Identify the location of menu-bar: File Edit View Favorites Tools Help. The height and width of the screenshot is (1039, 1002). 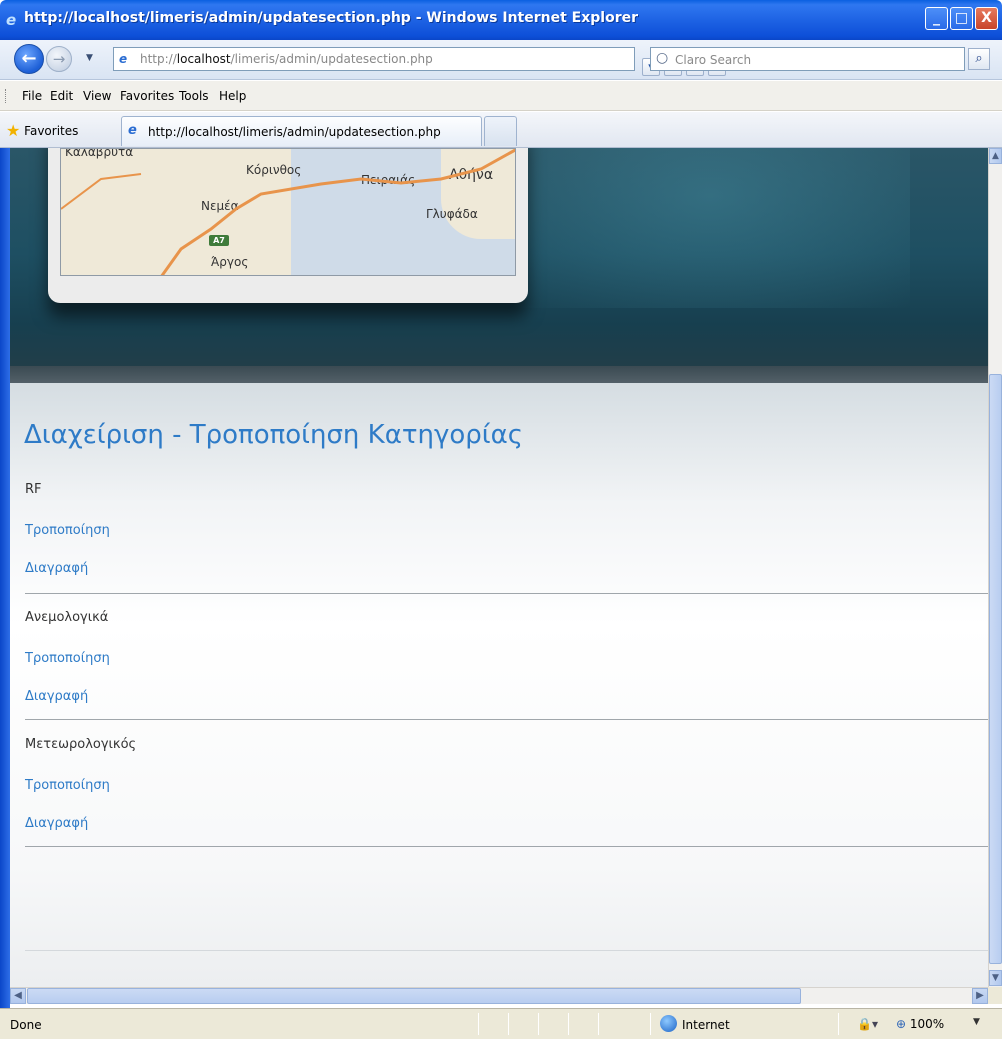
(501, 96).